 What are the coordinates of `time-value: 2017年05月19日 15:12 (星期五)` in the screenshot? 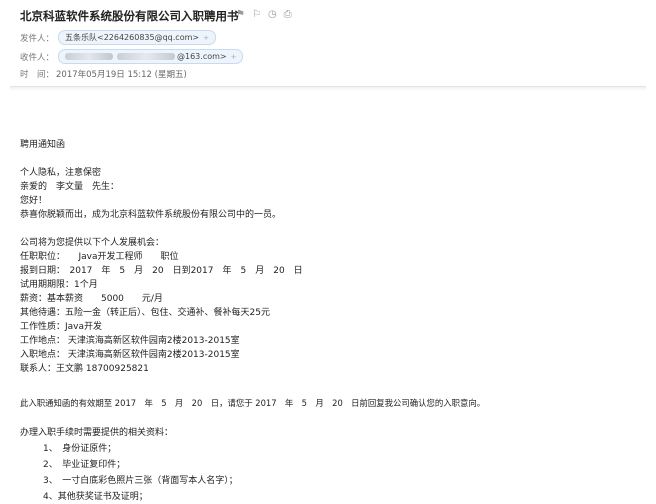 It's located at (121, 75).